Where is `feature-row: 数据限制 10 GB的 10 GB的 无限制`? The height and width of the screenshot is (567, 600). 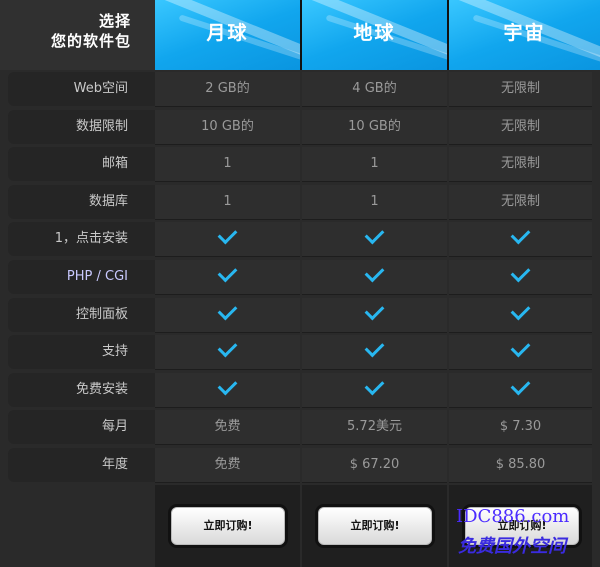 feature-row: 数据限制 10 GB的 10 GB的 无限制 is located at coordinates (300, 128).